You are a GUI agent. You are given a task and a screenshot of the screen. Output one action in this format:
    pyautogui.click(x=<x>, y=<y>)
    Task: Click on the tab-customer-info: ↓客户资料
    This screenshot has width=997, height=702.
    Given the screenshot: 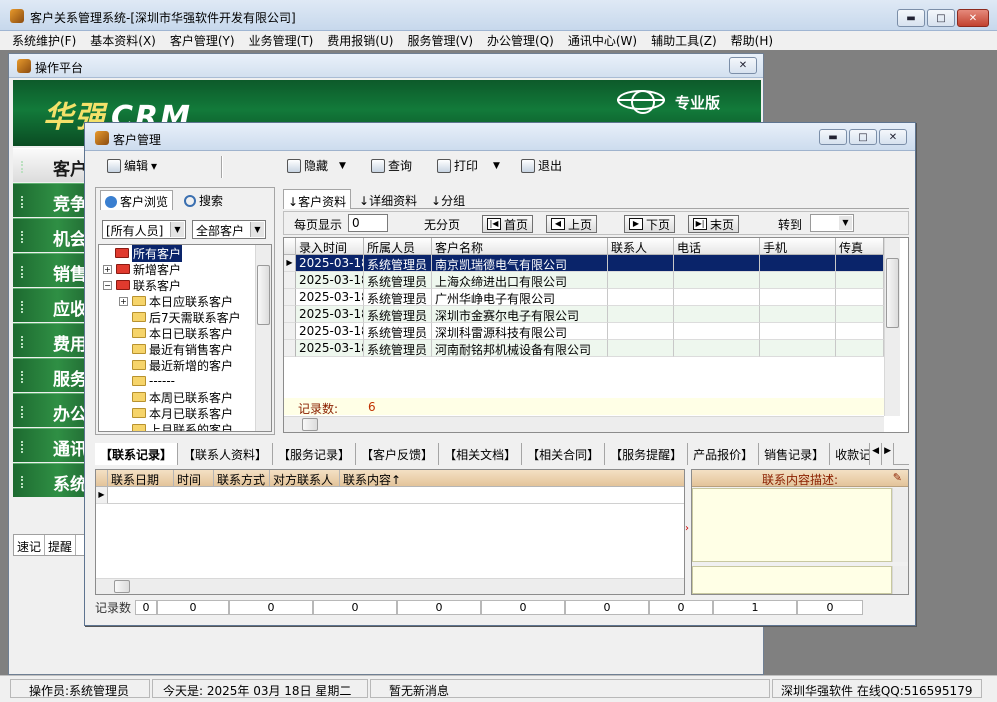 What is the action you would take?
    pyautogui.click(x=317, y=199)
    